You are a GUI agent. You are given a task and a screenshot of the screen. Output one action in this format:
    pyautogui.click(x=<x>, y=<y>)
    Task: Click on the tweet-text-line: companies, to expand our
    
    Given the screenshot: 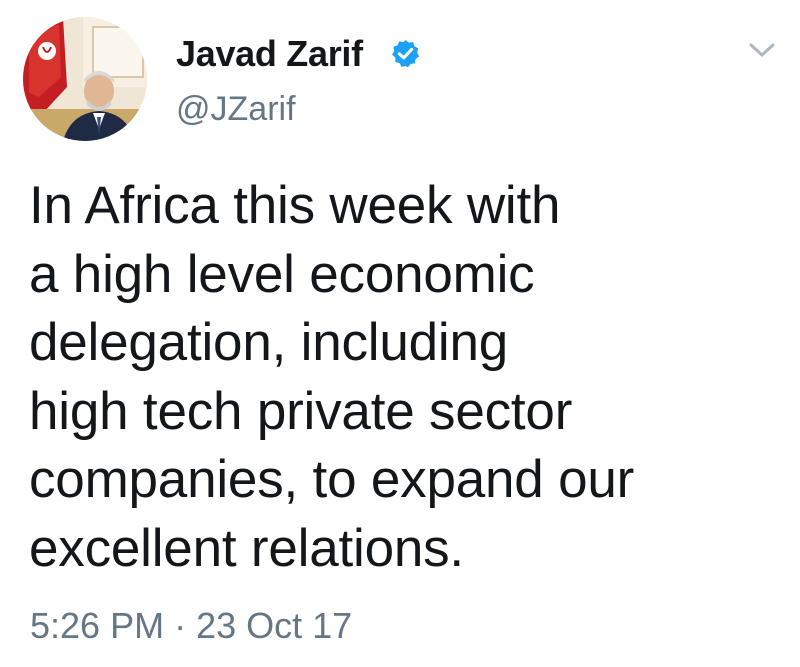 What is the action you would take?
    pyautogui.click(x=332, y=479)
    